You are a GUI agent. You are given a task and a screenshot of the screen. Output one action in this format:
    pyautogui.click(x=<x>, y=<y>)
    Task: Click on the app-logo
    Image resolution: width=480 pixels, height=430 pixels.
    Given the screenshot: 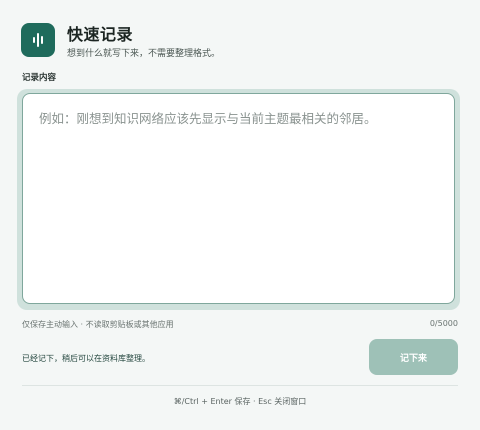 What is the action you would take?
    pyautogui.click(x=38, y=40)
    